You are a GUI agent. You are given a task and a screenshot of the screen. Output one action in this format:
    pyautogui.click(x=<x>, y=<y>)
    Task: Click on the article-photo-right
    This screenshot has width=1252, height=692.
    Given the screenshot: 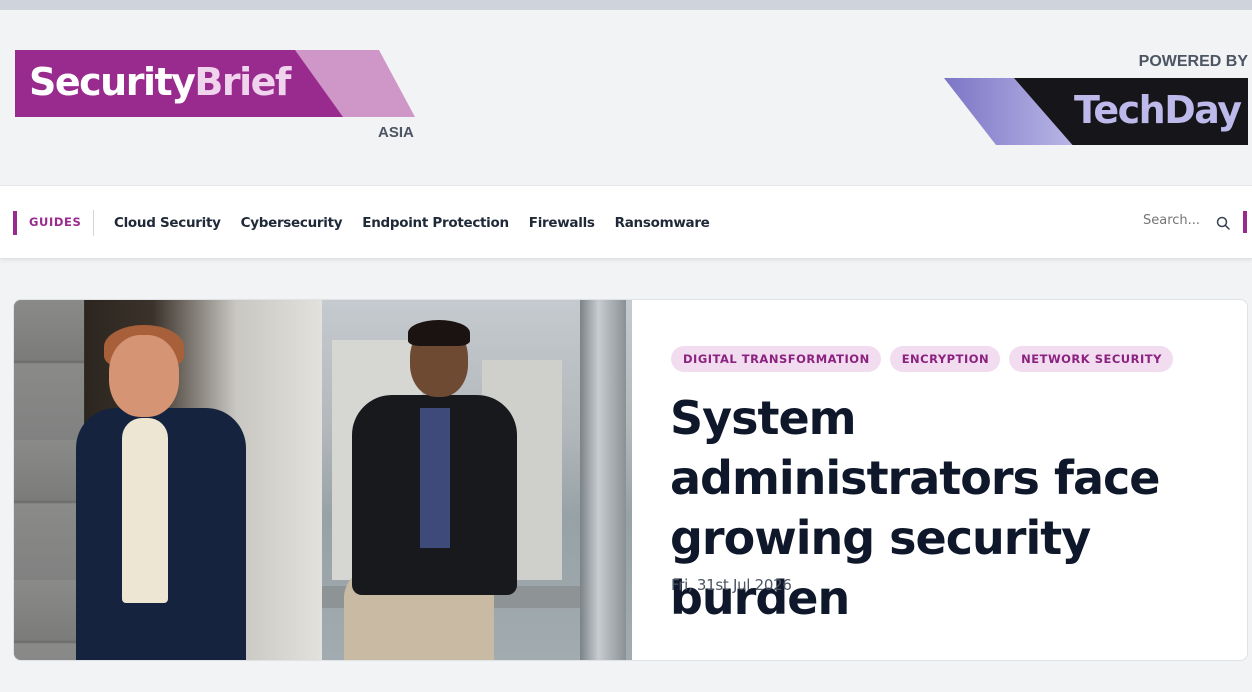 What is the action you would take?
    pyautogui.click(x=477, y=480)
    